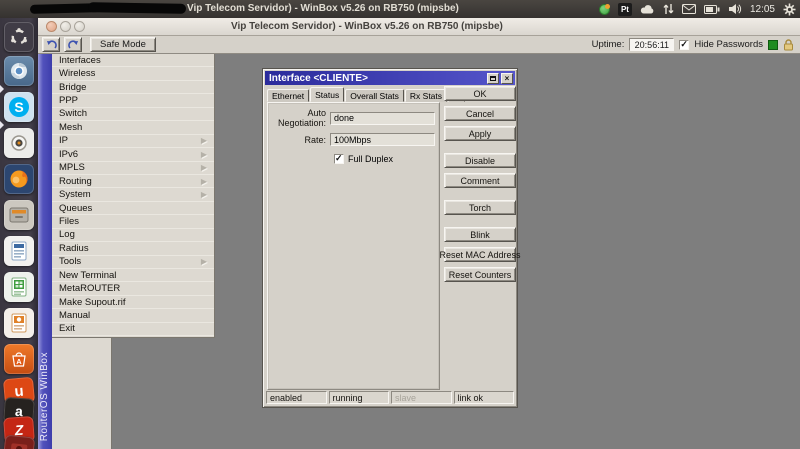  What do you see at coordinates (133, 195) in the screenshot?
I see `menu-item-system: System ▶` at bounding box center [133, 195].